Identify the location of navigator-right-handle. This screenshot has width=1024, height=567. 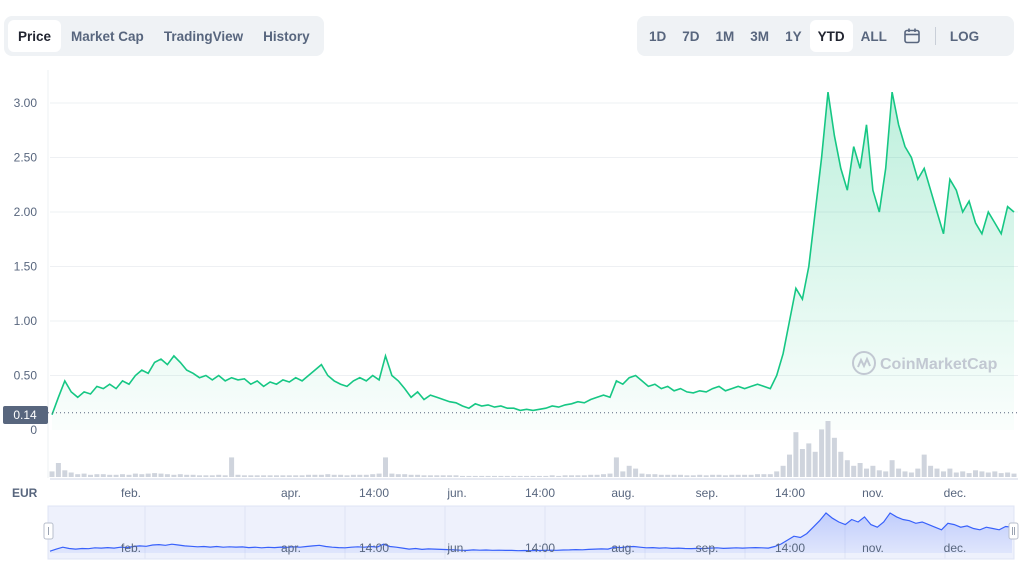
(1013, 531).